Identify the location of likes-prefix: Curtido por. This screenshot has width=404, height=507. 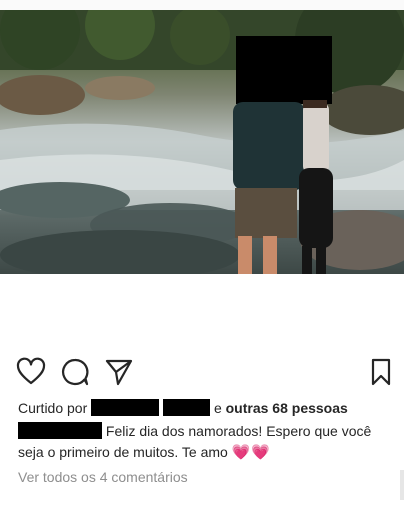
(53, 408).